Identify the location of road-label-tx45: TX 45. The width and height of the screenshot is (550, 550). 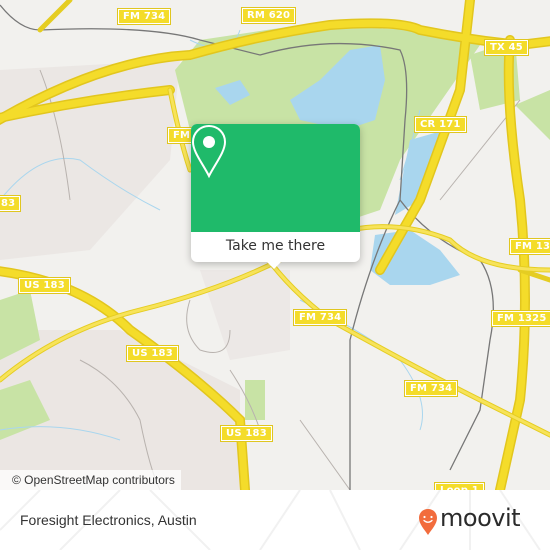
(506, 47).